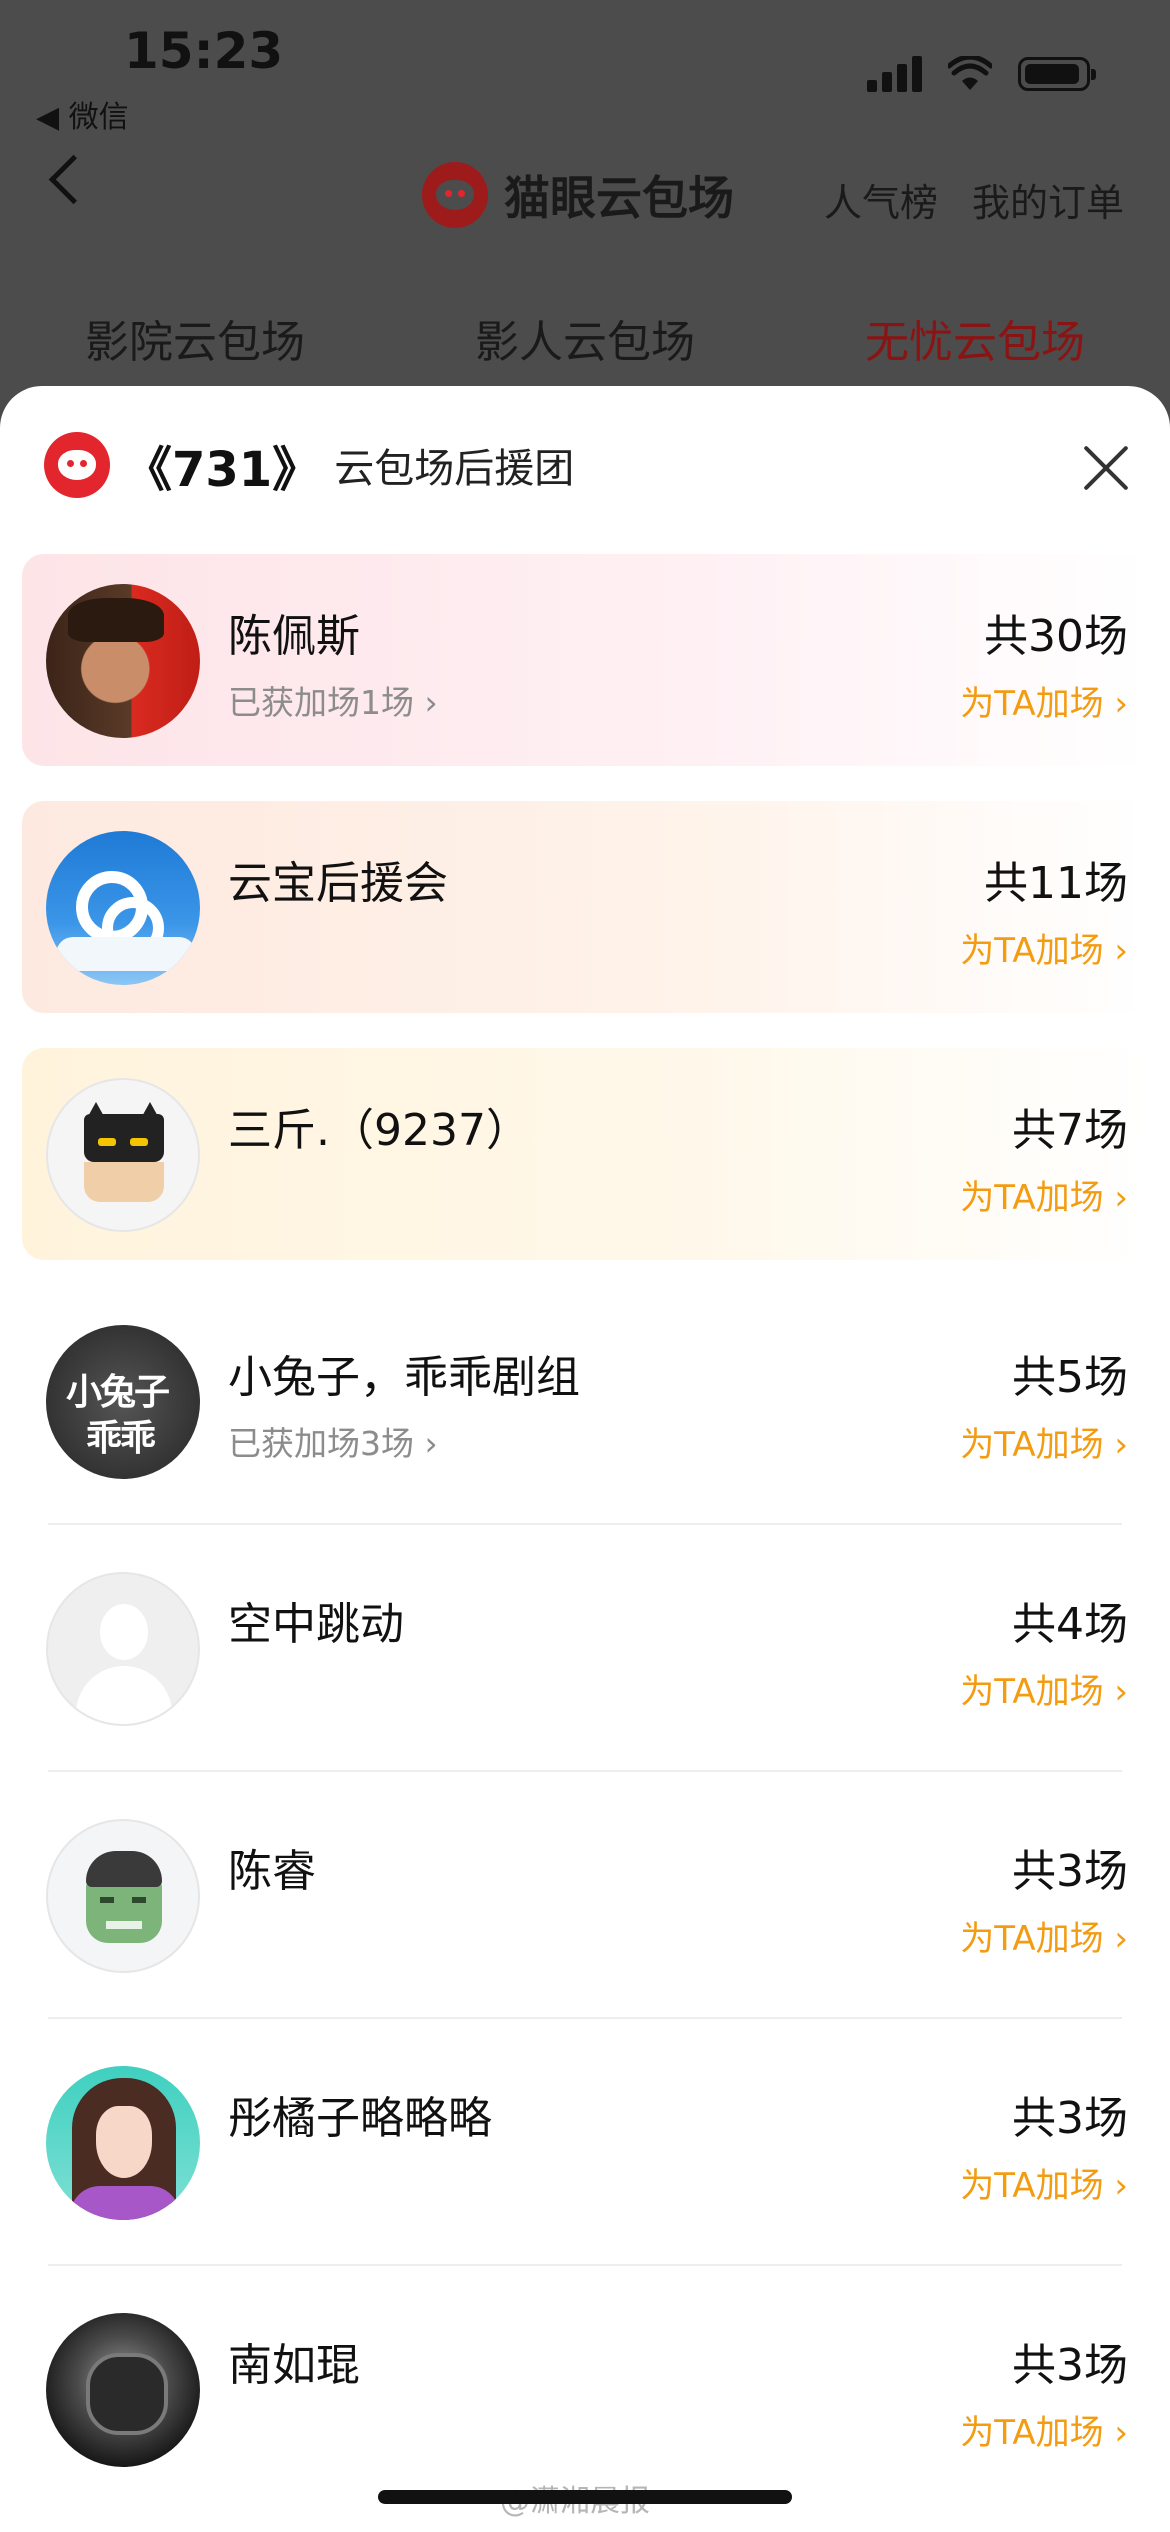 This screenshot has width=1170, height=2532. Describe the element at coordinates (585, 1904) in the screenshot. I see `list-item: 陈睿 共3场 为TA加场 ›` at that location.